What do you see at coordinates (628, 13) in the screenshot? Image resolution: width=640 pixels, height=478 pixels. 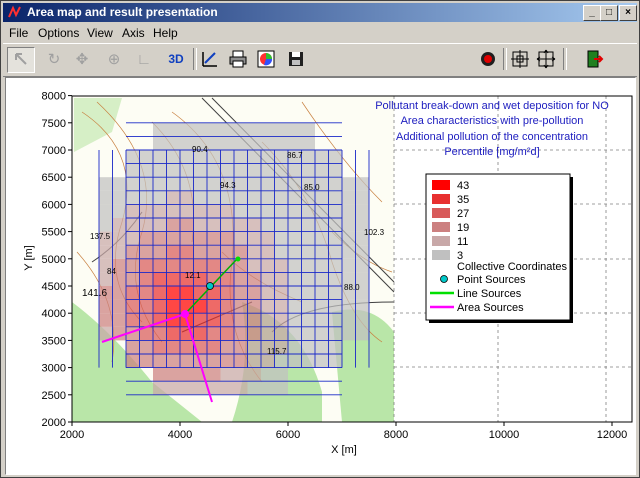 I see `close-button: ×` at bounding box center [628, 13].